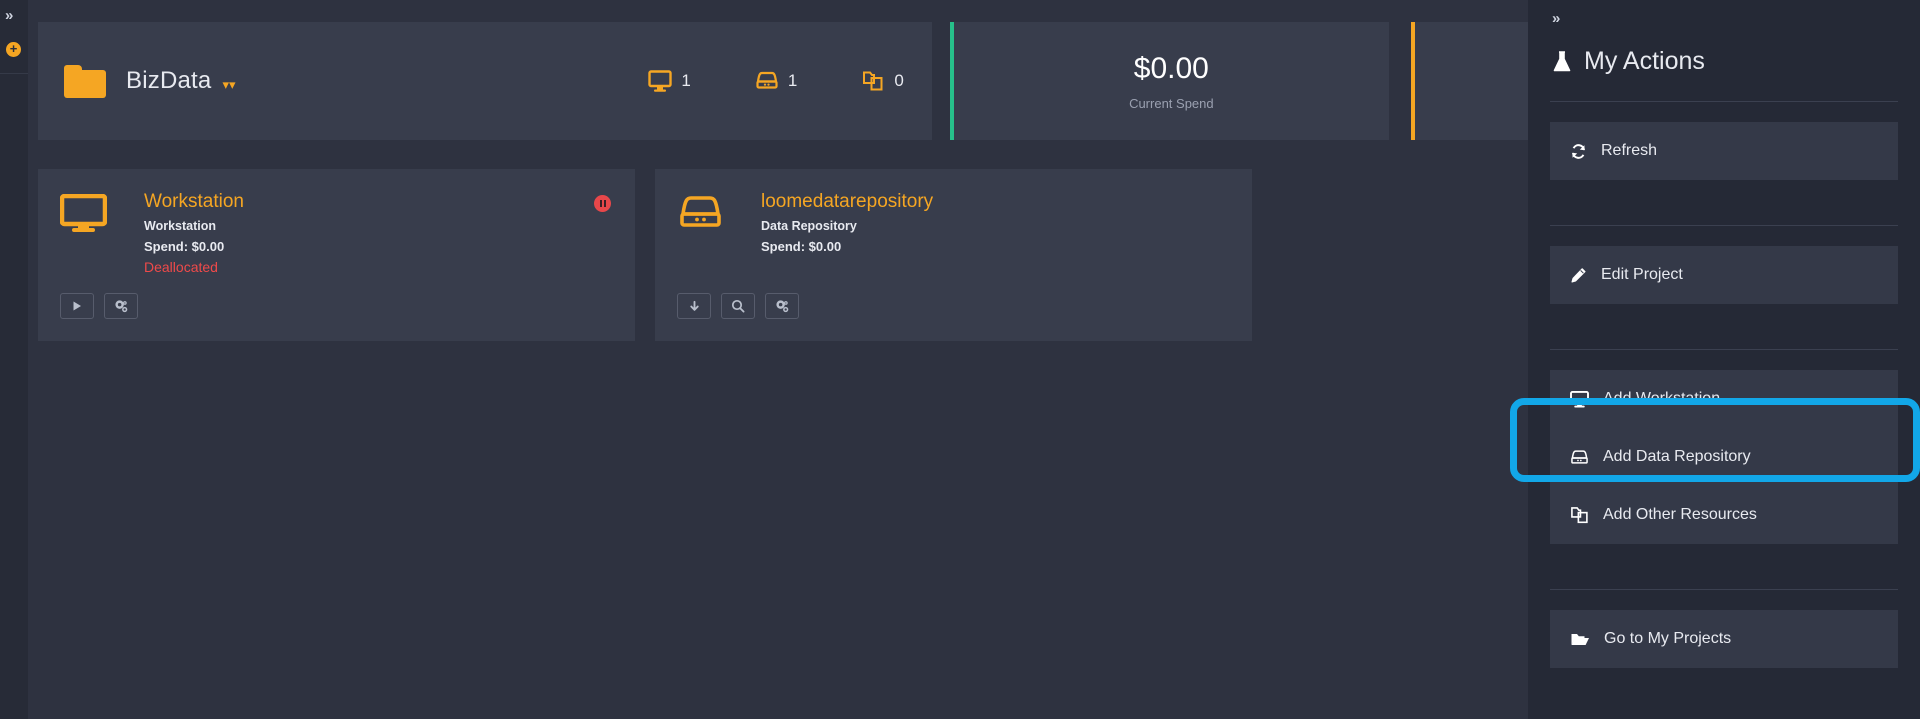 This screenshot has width=1920, height=719. I want to click on stat-workstations: 1, so click(669, 81).